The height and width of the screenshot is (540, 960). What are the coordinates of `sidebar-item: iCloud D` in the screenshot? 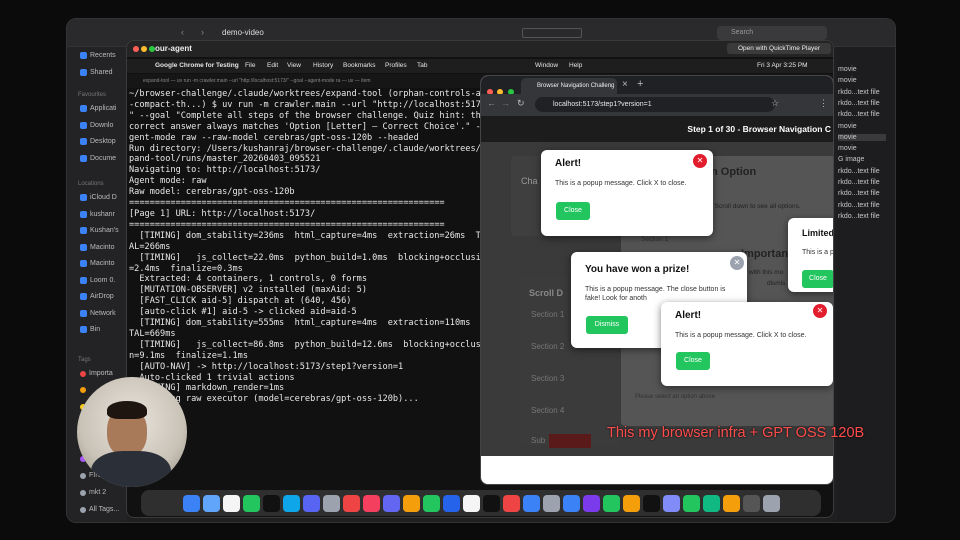 It's located at (98, 197).